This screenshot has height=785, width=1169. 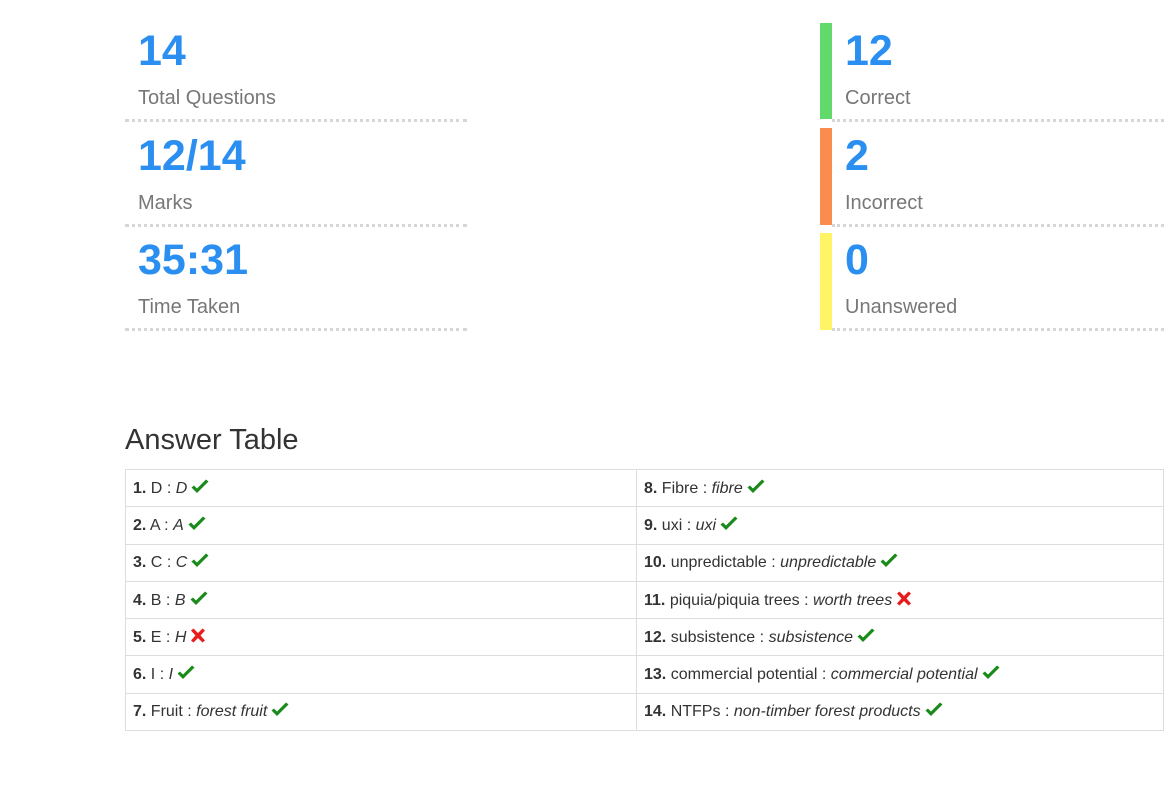 What do you see at coordinates (655, 637) in the screenshot?
I see `question-number: 12.` at bounding box center [655, 637].